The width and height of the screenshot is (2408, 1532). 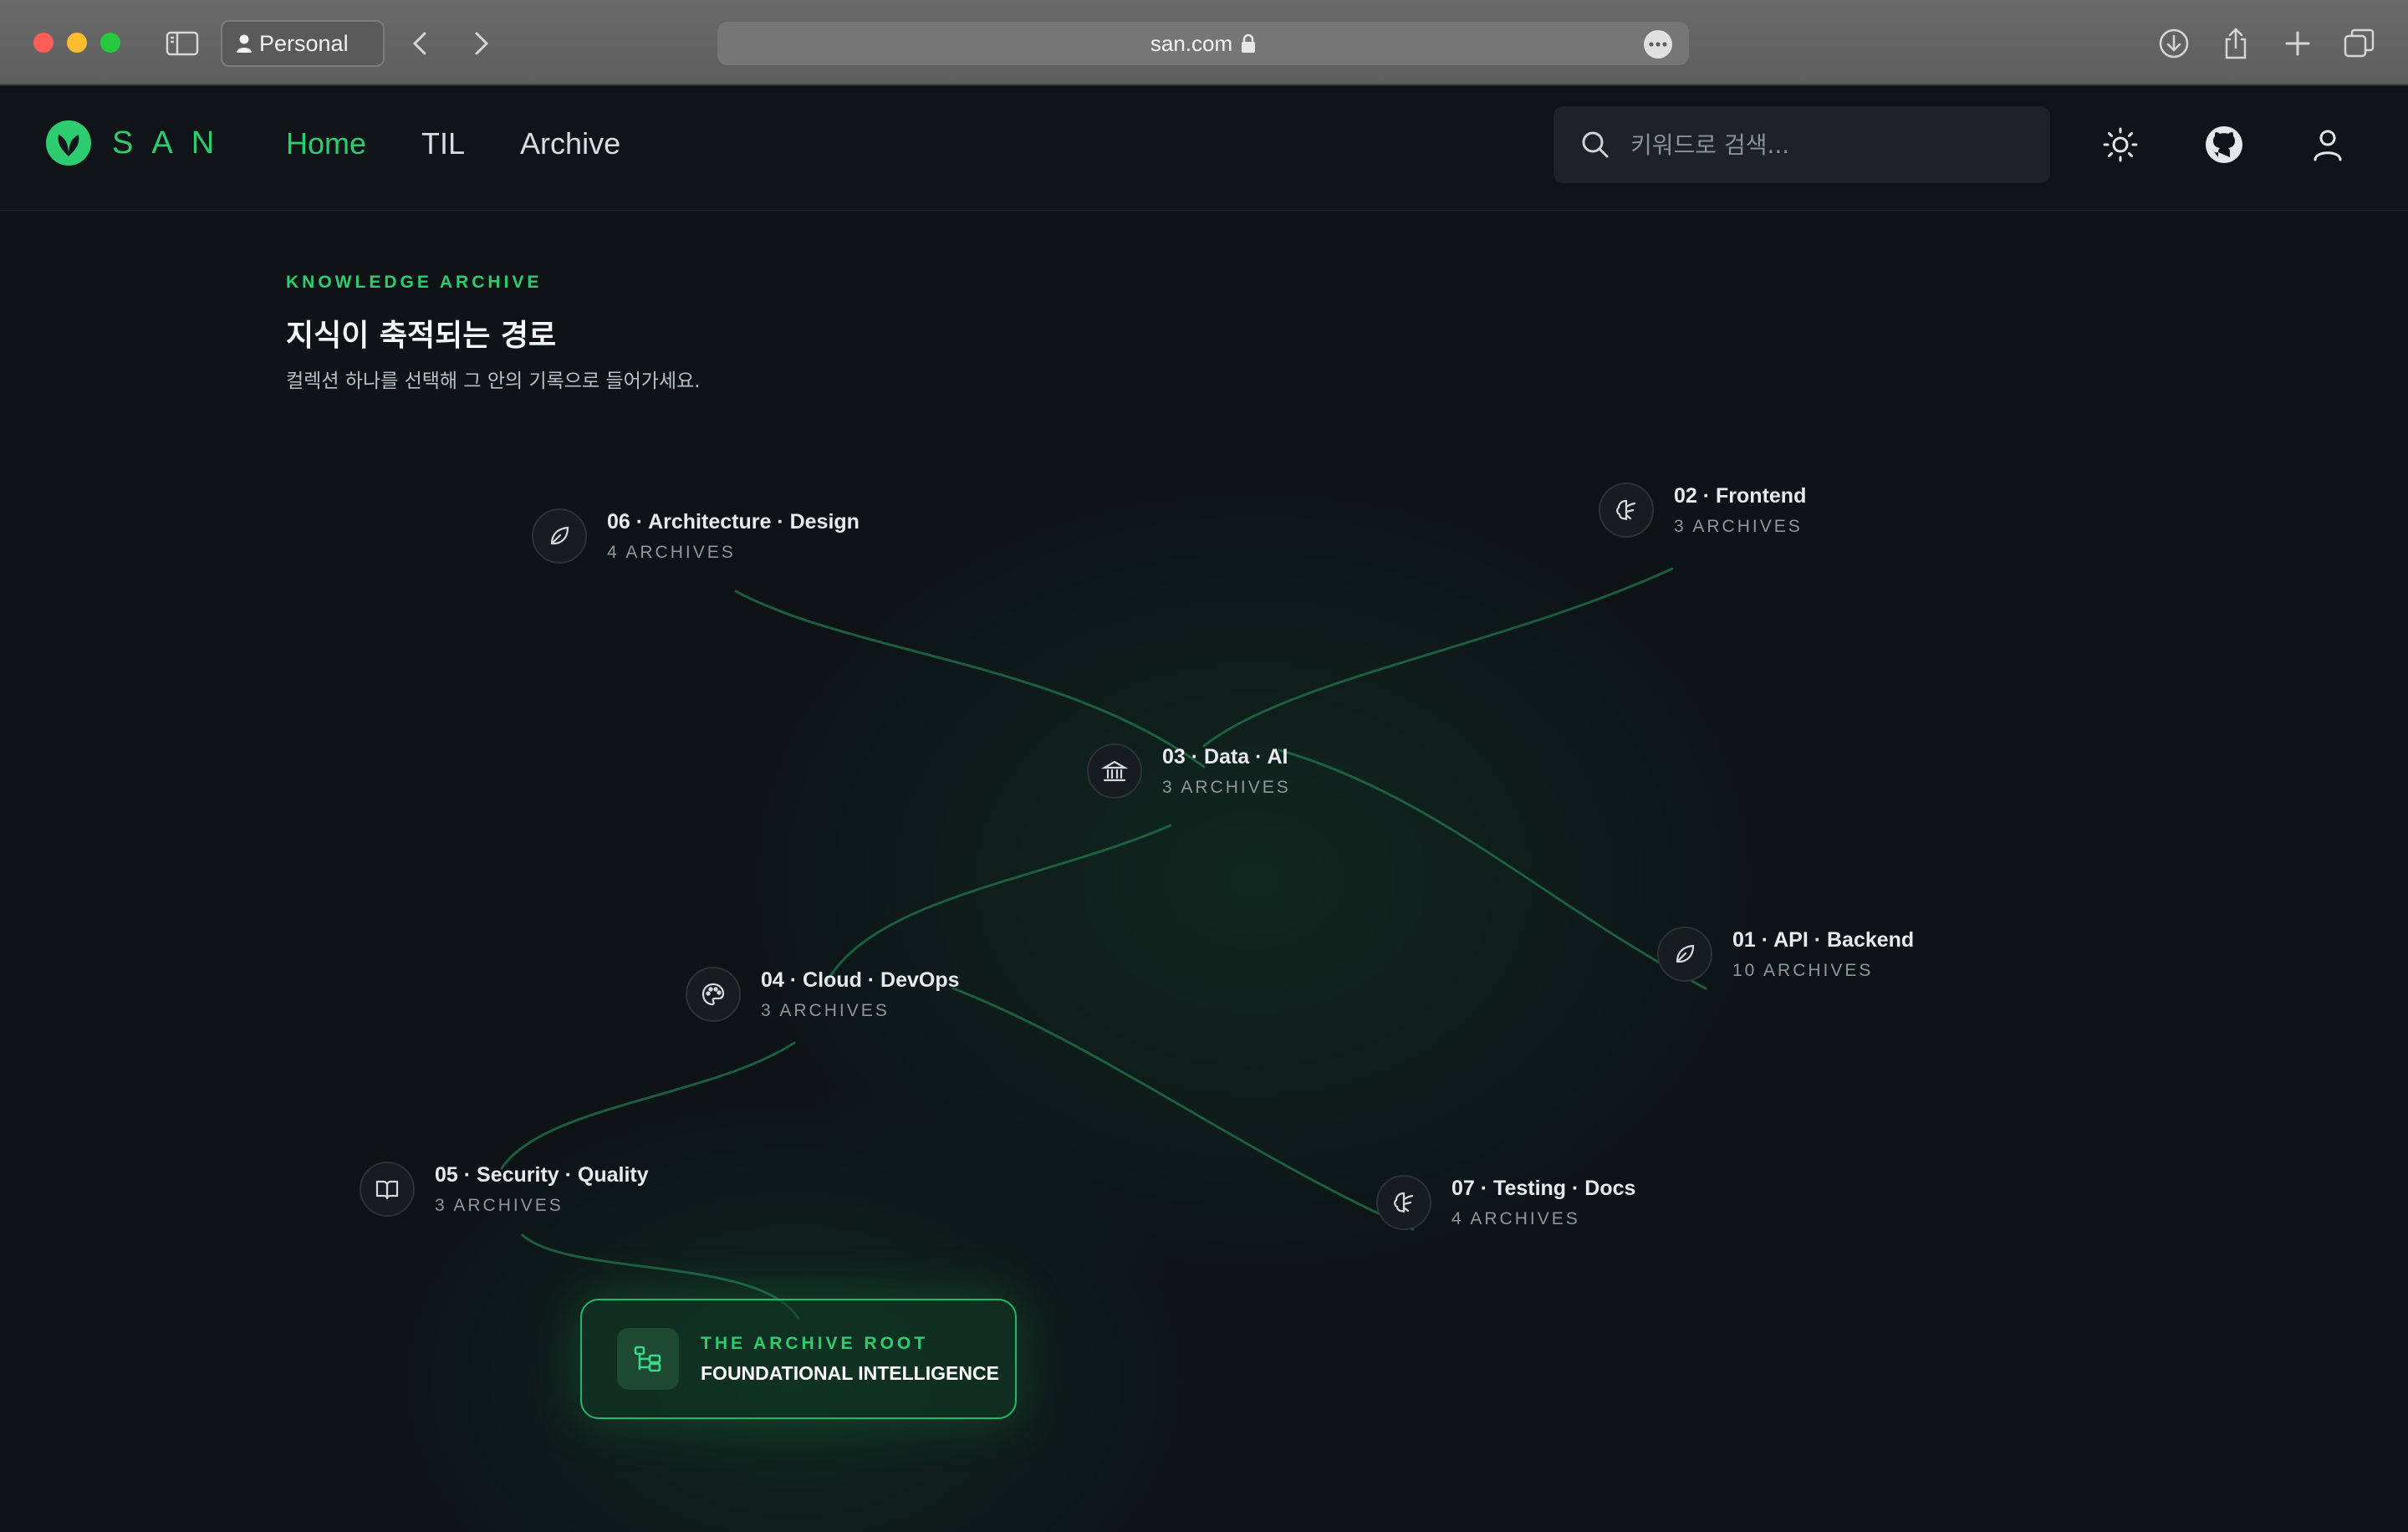 What do you see at coordinates (1191, 43) in the screenshot?
I see `url-text: san.com` at bounding box center [1191, 43].